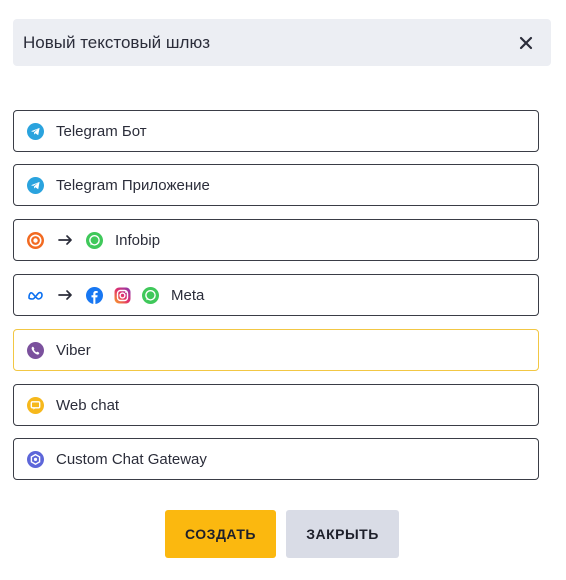 The width and height of the screenshot is (566, 580). Describe the element at coordinates (282, 42) in the screenshot. I see `dialog-header: Новый текстовый шлюз` at that location.